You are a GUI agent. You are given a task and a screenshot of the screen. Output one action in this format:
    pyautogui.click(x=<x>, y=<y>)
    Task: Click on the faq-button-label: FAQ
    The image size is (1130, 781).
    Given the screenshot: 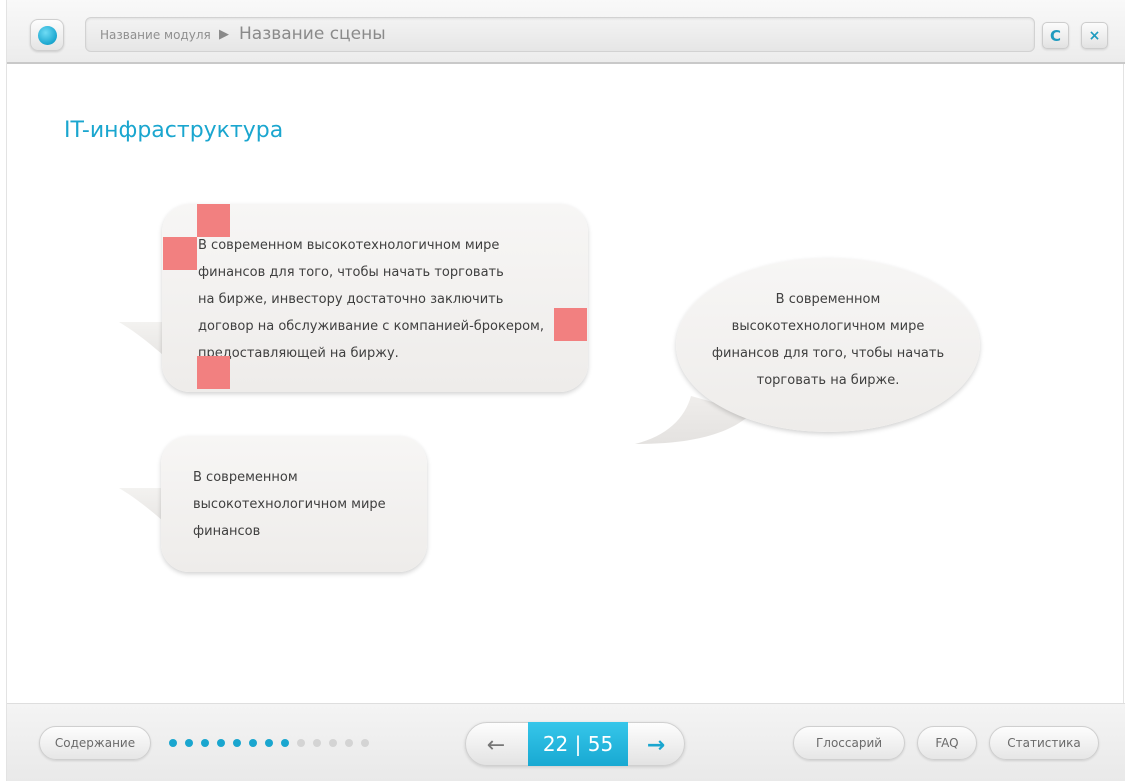 What is the action you would take?
    pyautogui.click(x=947, y=743)
    